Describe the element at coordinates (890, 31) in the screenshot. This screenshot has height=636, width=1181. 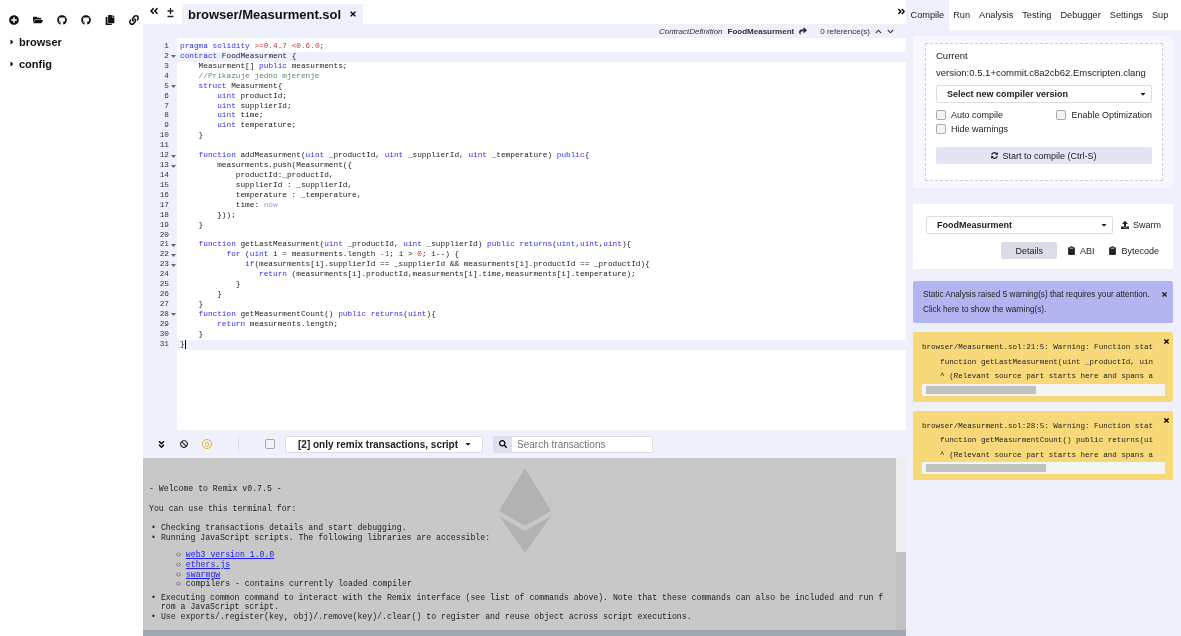
I see `chevron-down-icon` at that location.